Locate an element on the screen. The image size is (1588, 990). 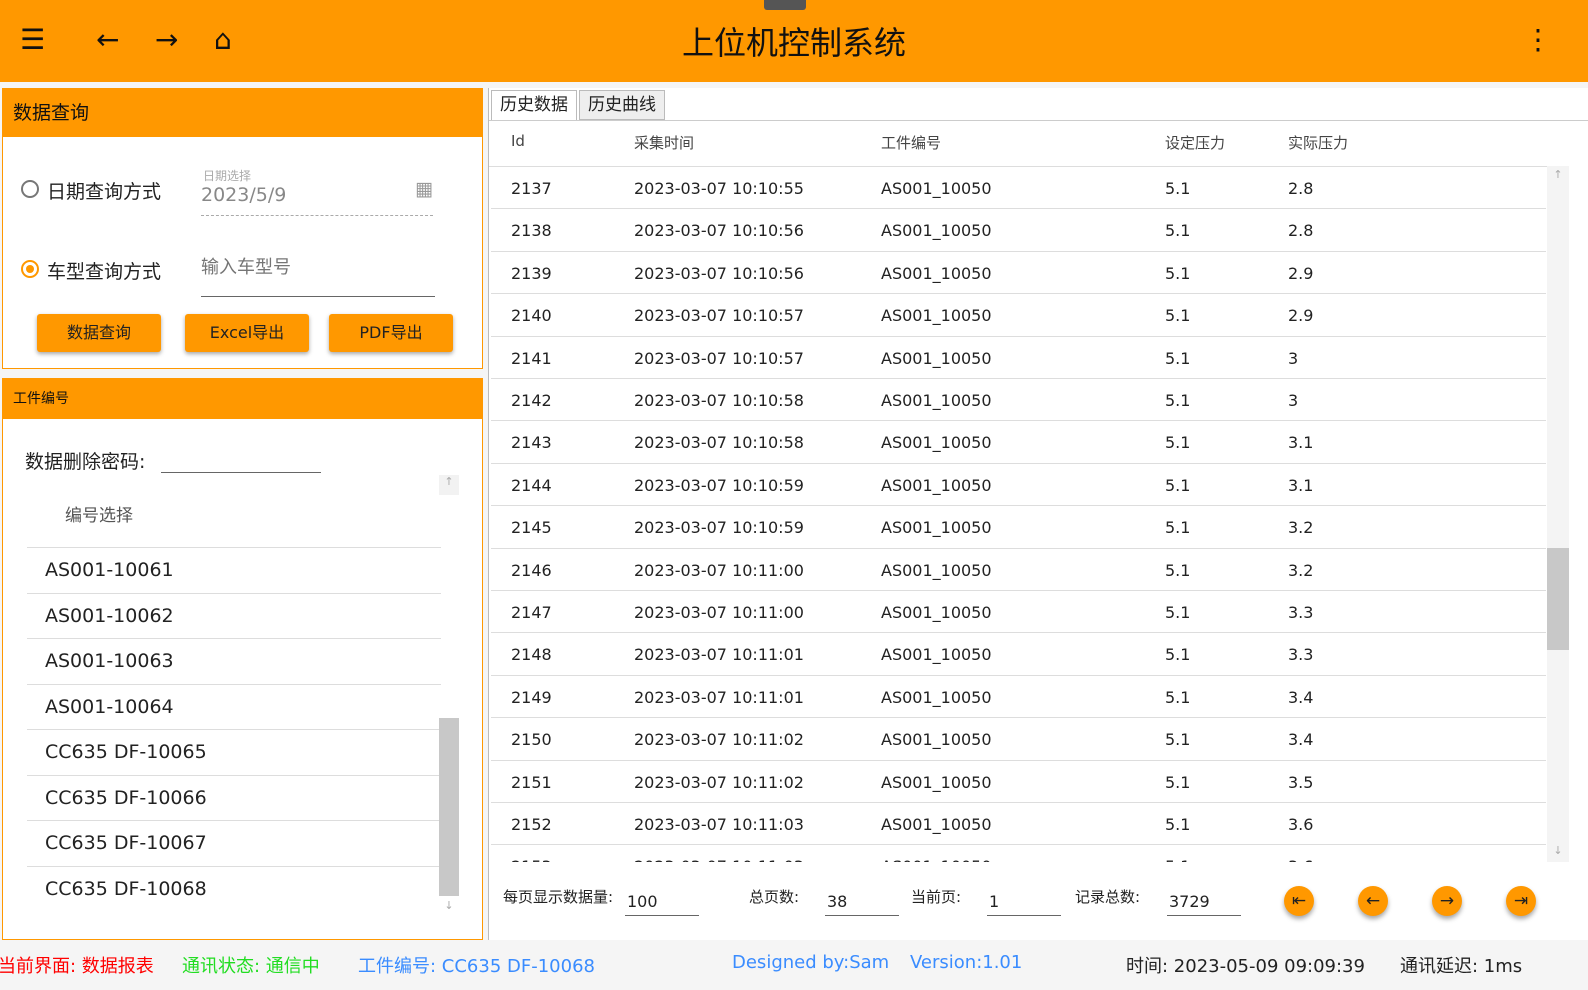
page-size-input: 100 is located at coordinates (662, 904).